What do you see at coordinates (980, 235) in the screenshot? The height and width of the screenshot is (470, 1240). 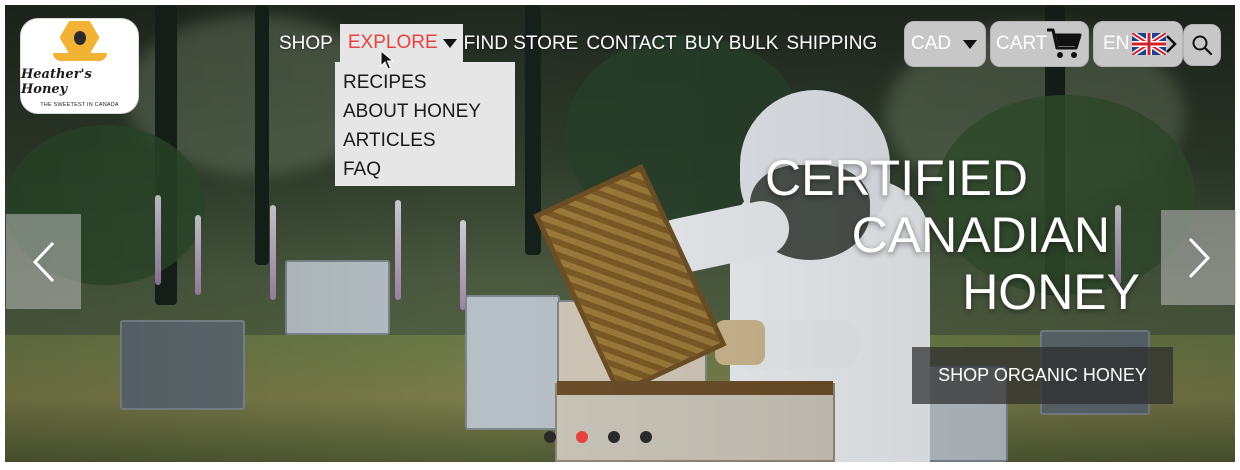 I see `headline-line: CANADIAN` at bounding box center [980, 235].